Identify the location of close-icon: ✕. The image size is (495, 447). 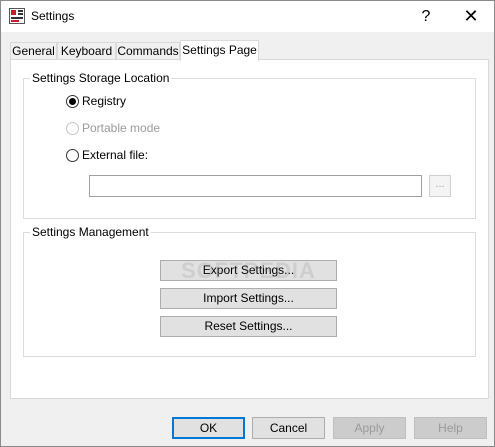
(471, 16).